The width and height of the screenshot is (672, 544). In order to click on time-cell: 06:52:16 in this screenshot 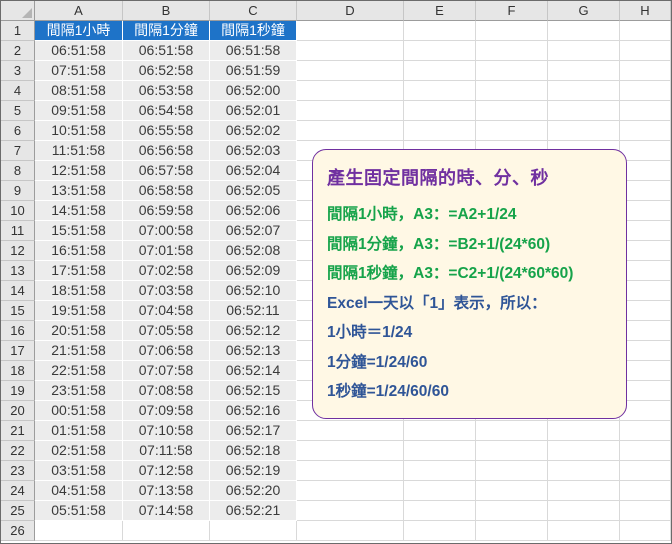, I will do `click(253, 411)`.